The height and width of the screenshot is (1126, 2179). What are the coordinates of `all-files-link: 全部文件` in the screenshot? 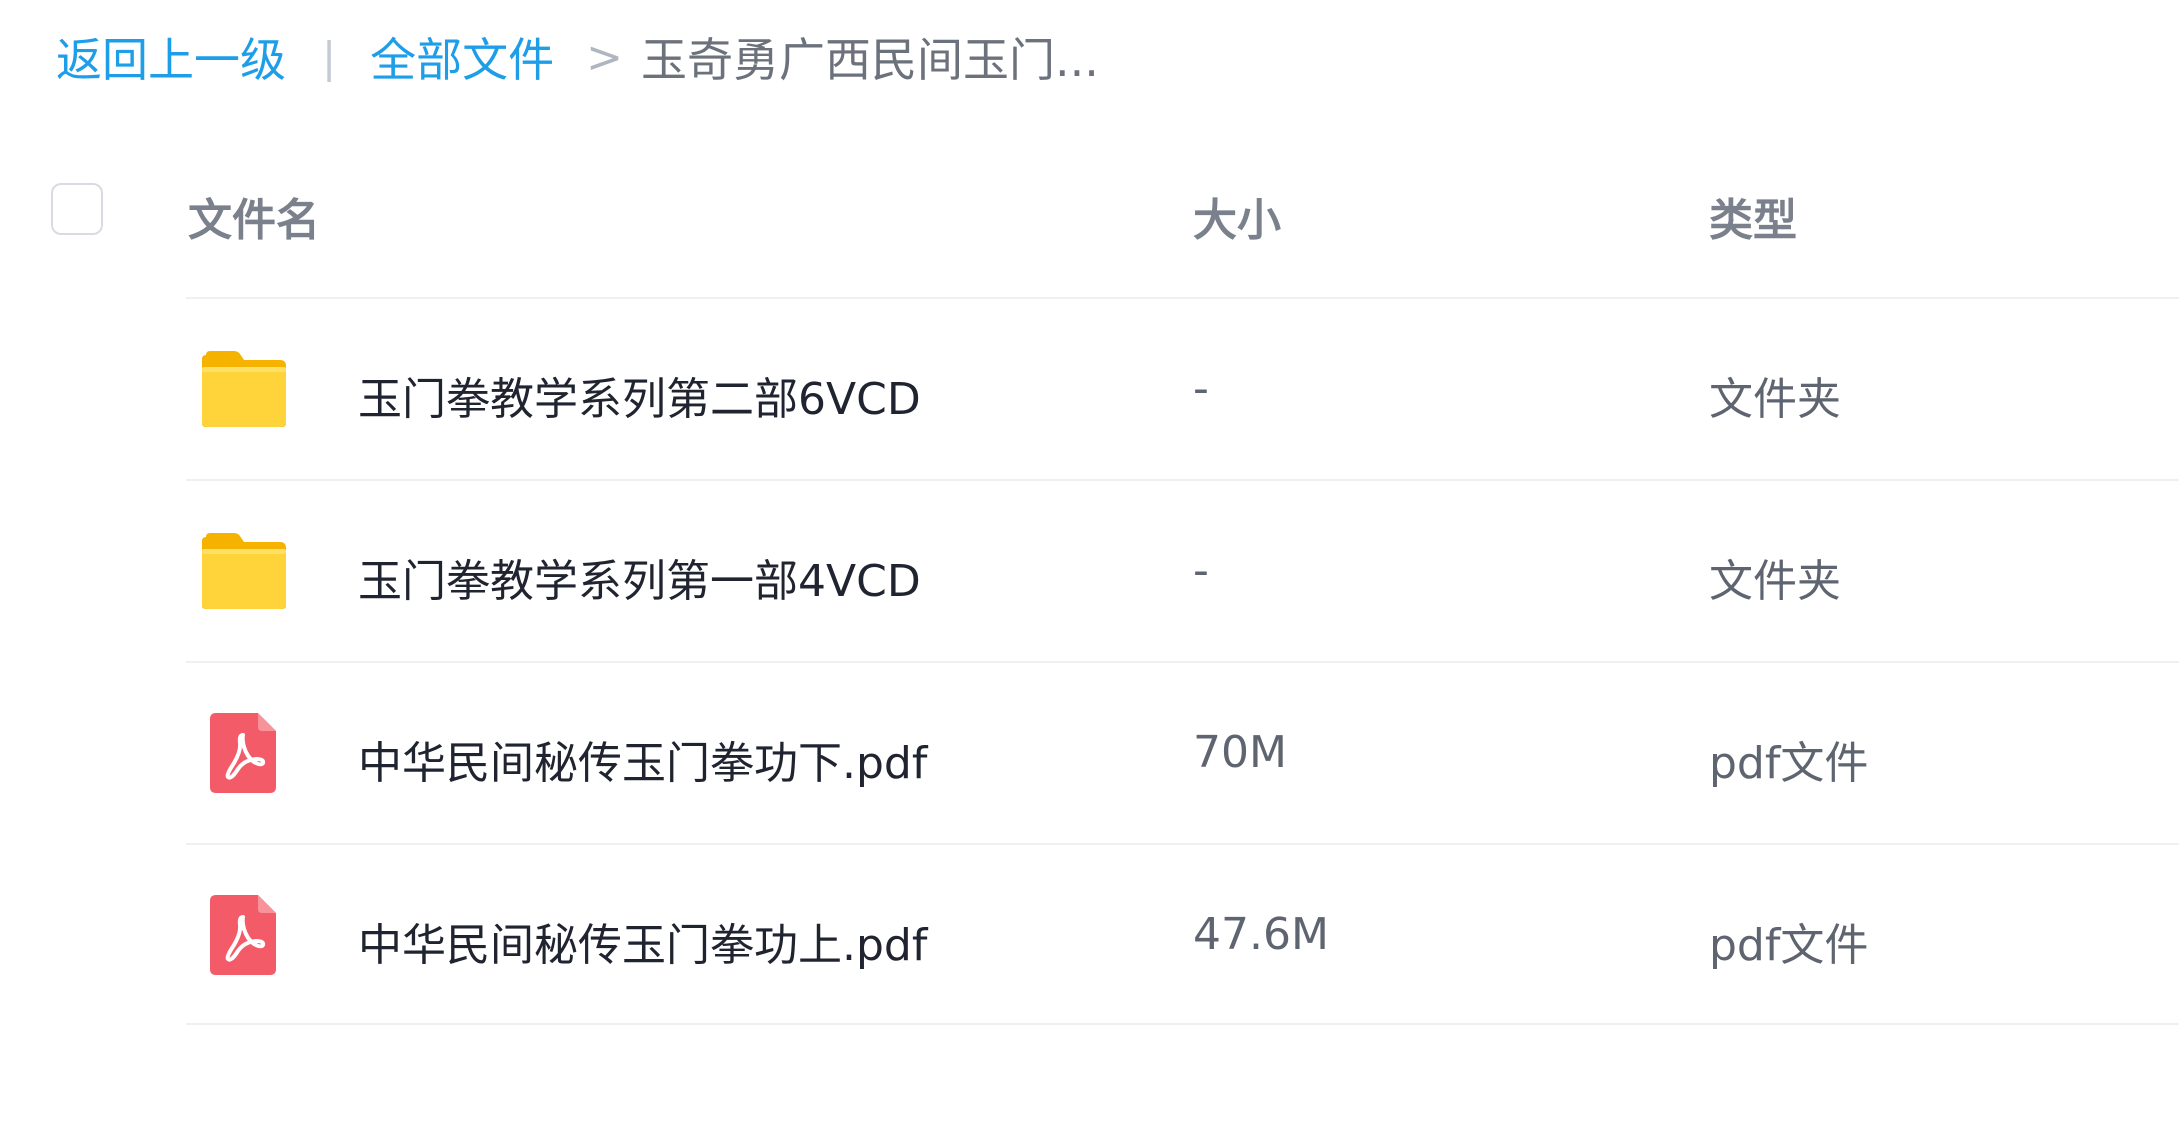 It's located at (462, 57).